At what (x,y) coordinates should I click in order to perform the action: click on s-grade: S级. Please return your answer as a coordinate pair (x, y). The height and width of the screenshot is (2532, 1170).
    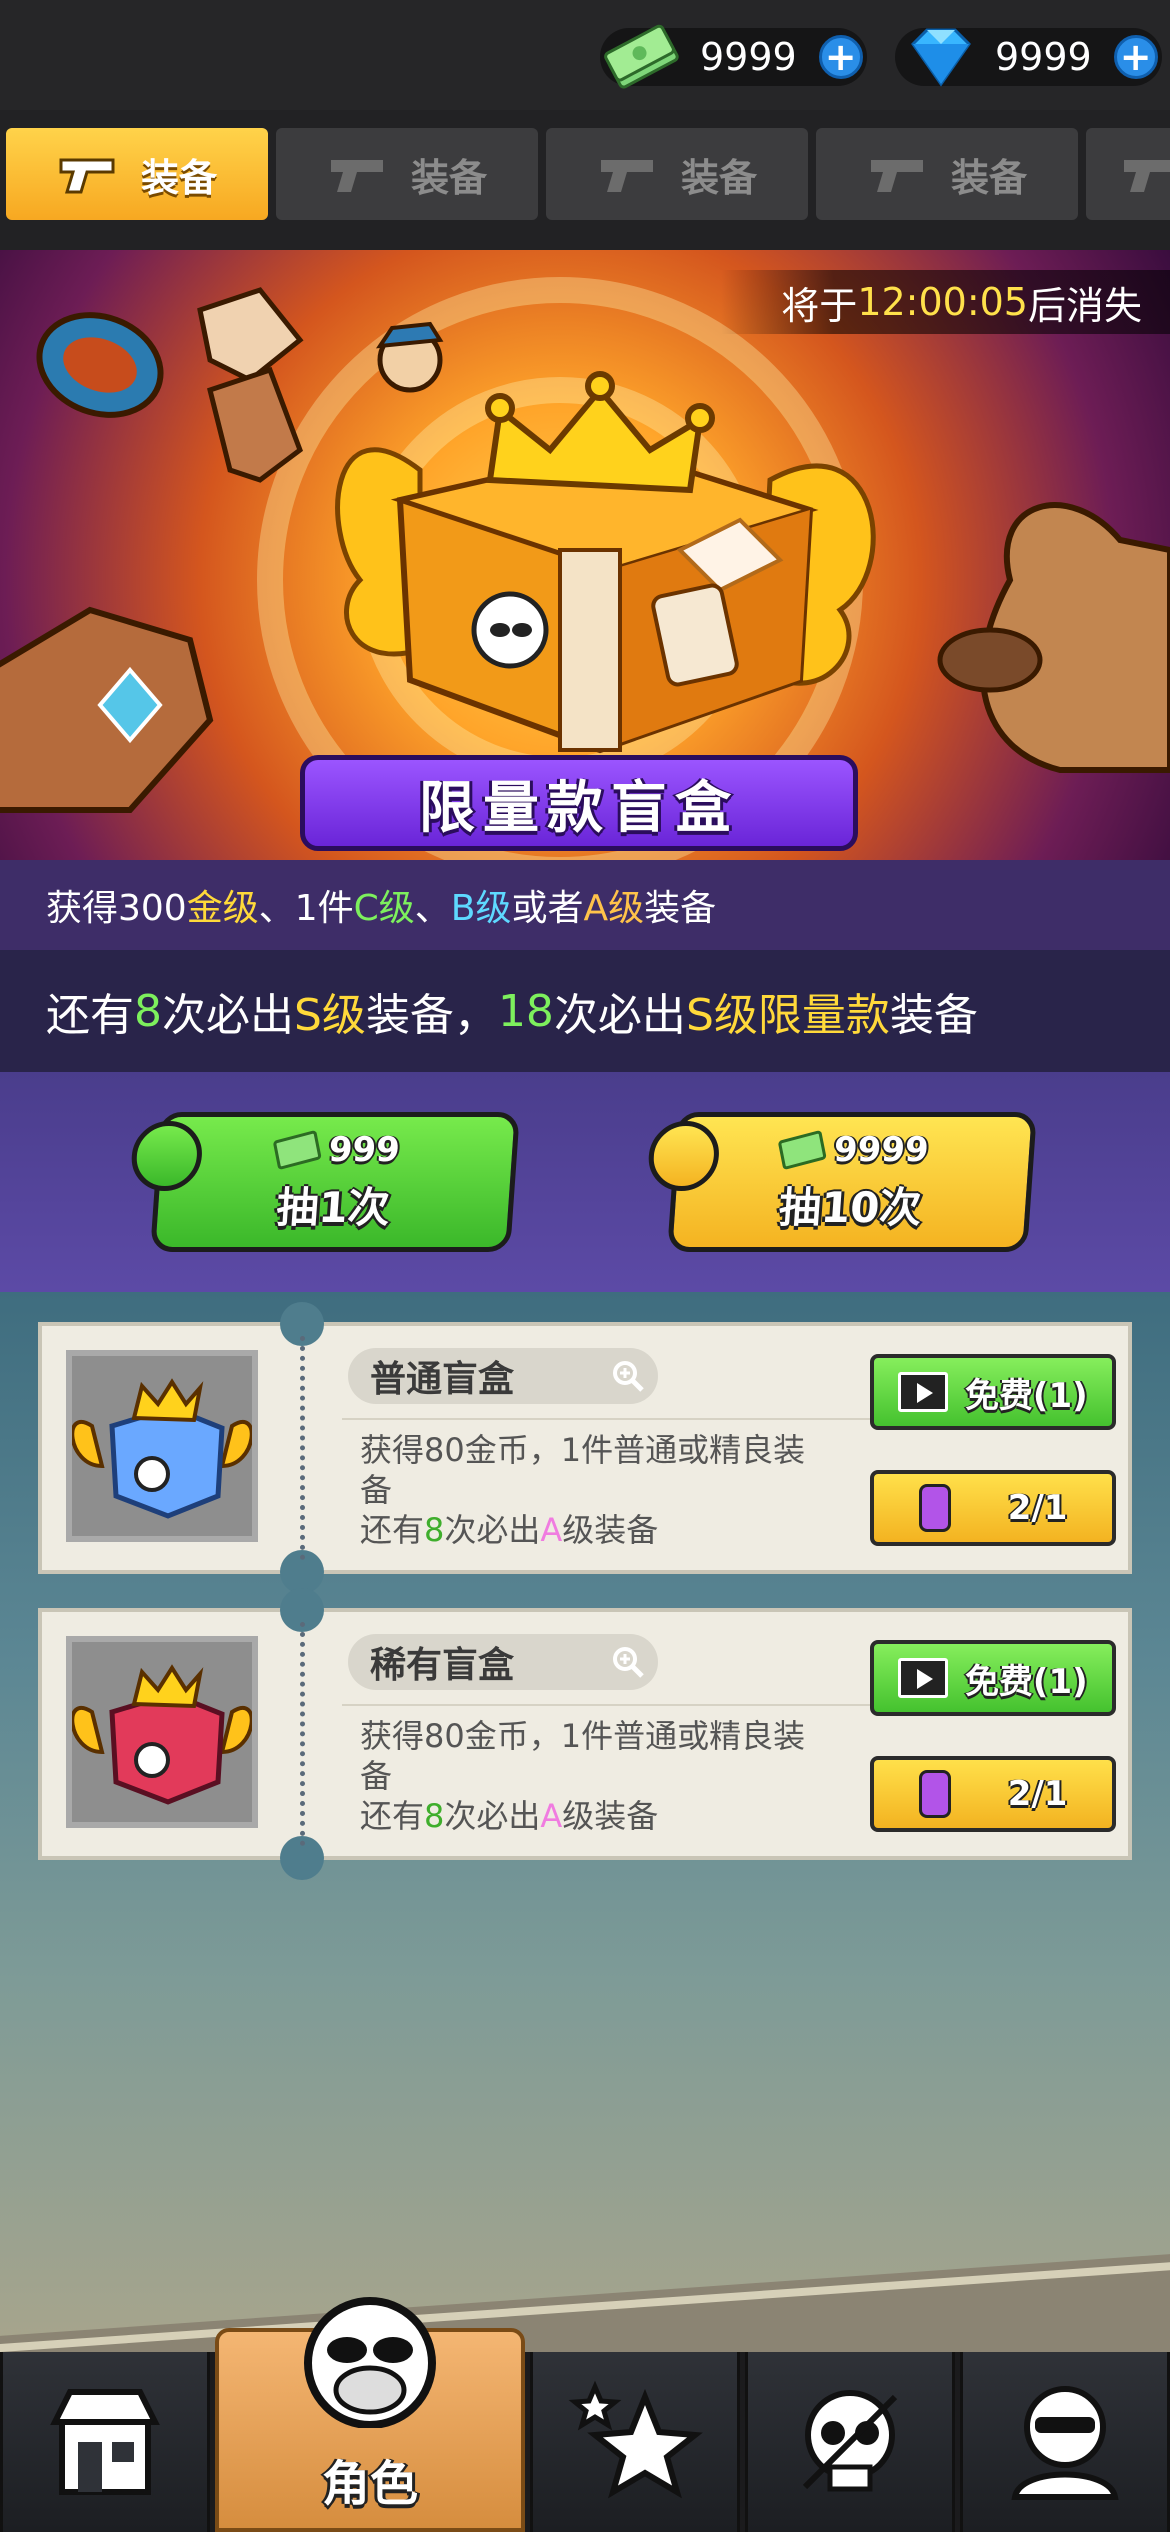
    Looking at the image, I should click on (330, 1015).